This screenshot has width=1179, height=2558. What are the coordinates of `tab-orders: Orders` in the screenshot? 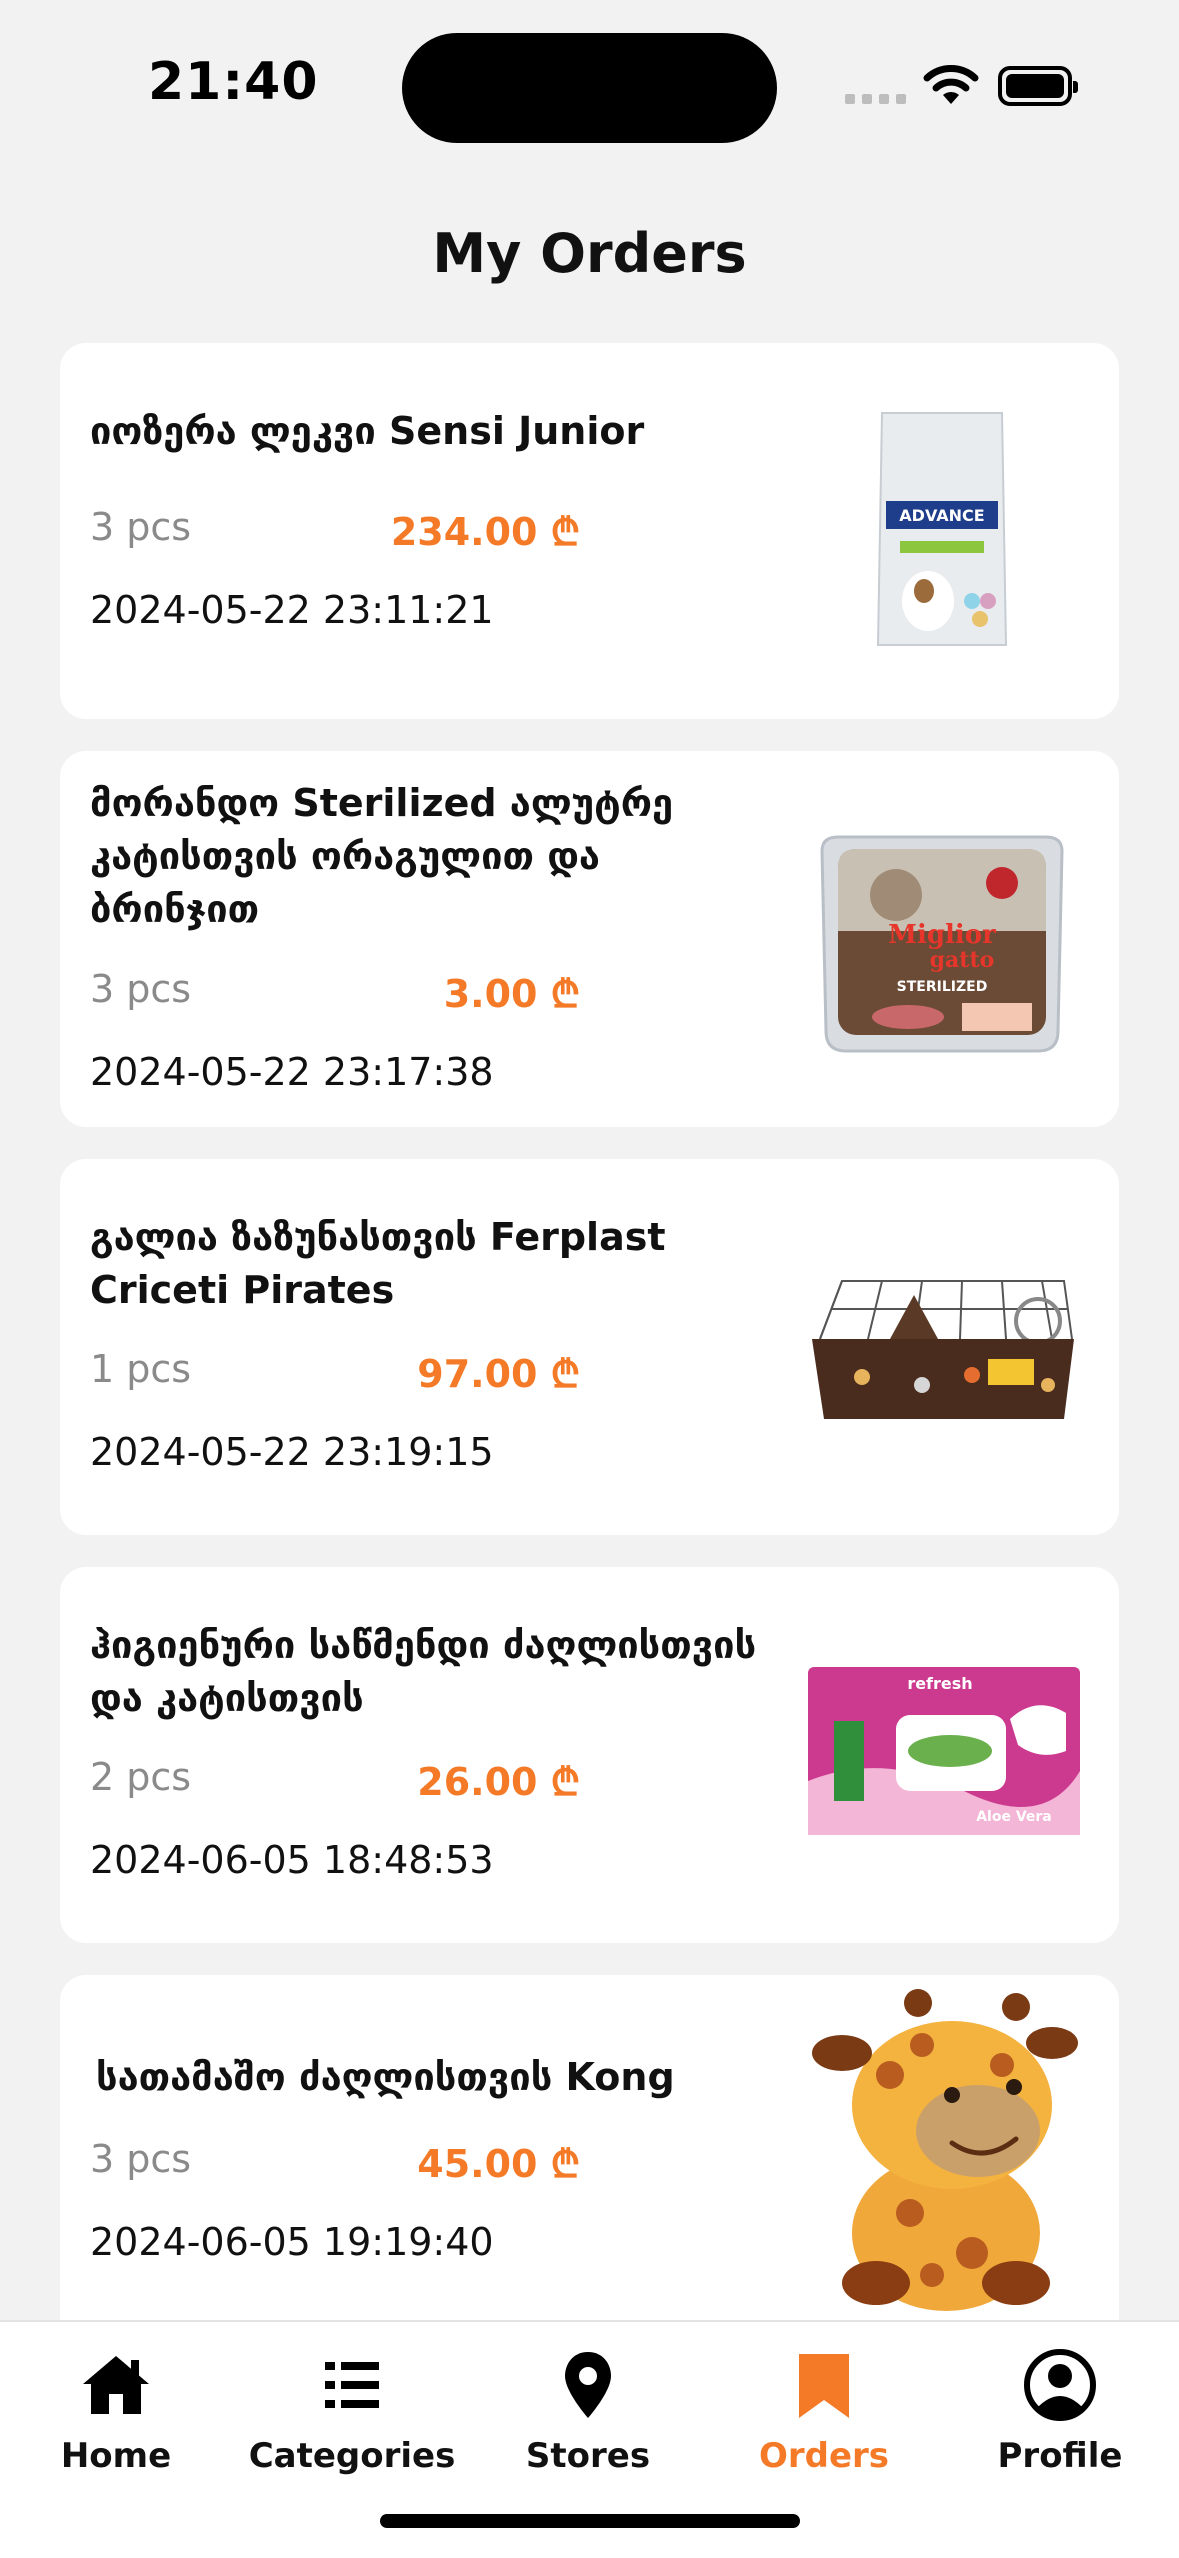 It's located at (824, 2418).